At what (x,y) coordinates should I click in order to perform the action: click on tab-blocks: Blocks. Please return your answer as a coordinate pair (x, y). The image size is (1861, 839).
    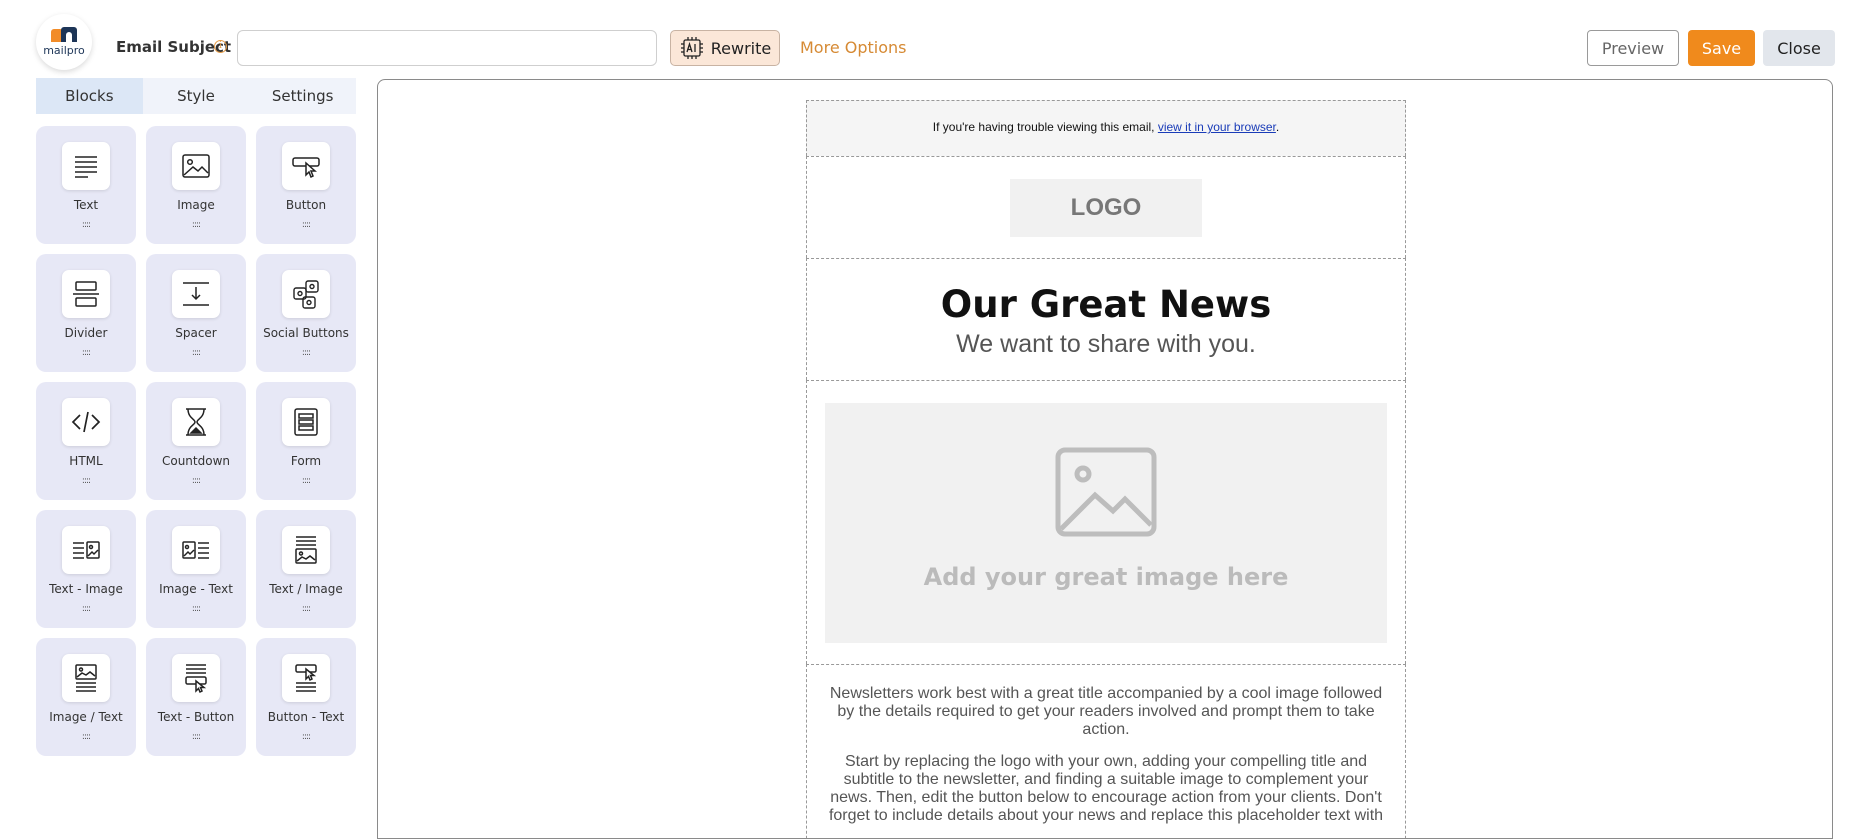
    Looking at the image, I should click on (89, 96).